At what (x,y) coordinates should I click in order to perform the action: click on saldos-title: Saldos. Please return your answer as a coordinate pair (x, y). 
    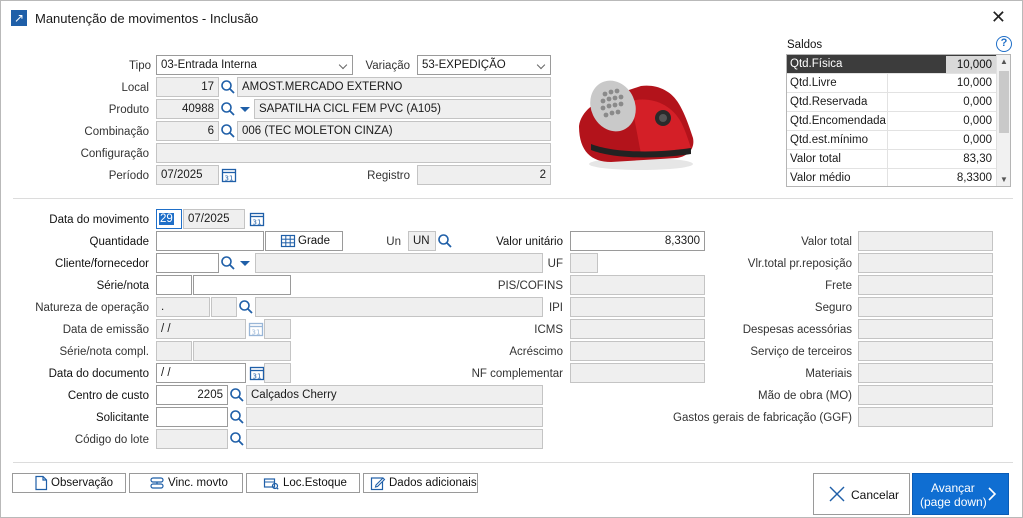
    Looking at the image, I should click on (805, 45).